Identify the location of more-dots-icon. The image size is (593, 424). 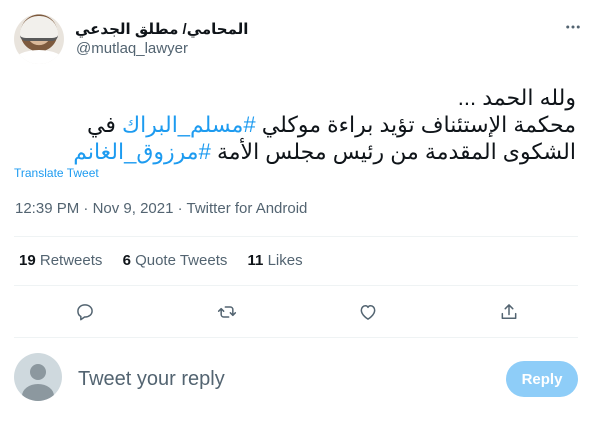
(573, 27).